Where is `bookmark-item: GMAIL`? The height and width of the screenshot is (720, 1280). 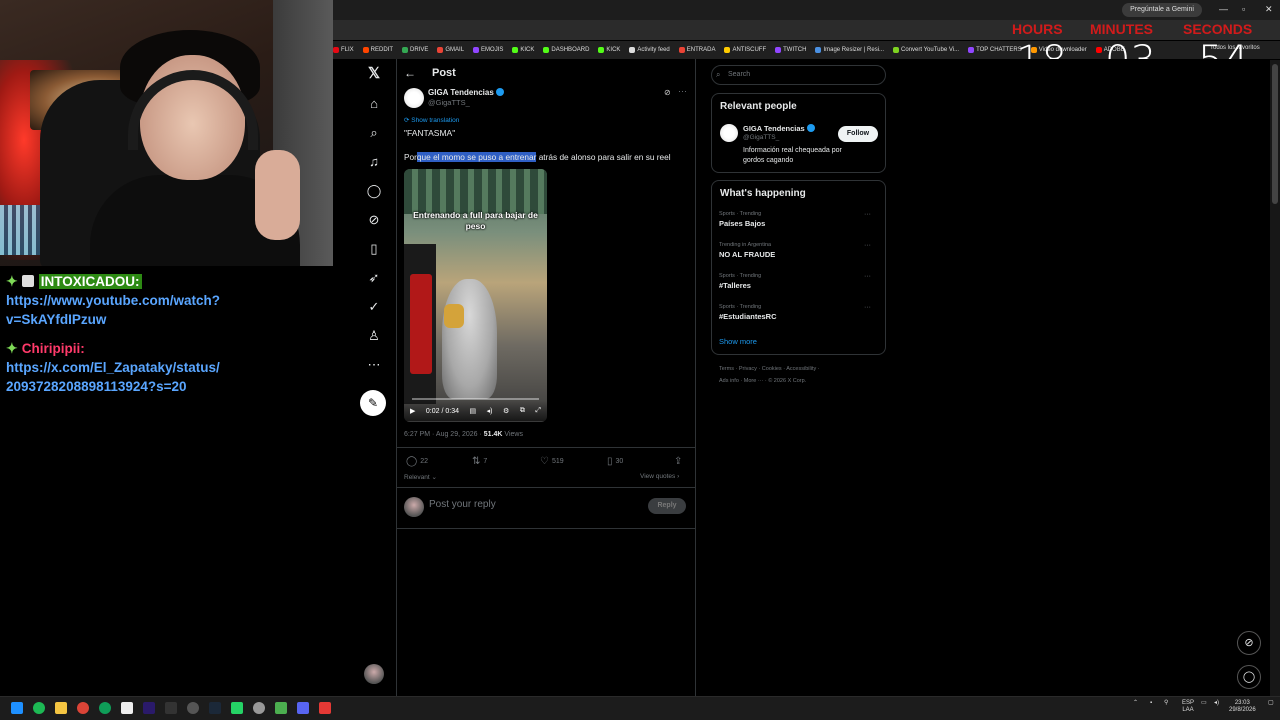
bookmark-item: GMAIL is located at coordinates (450, 50).